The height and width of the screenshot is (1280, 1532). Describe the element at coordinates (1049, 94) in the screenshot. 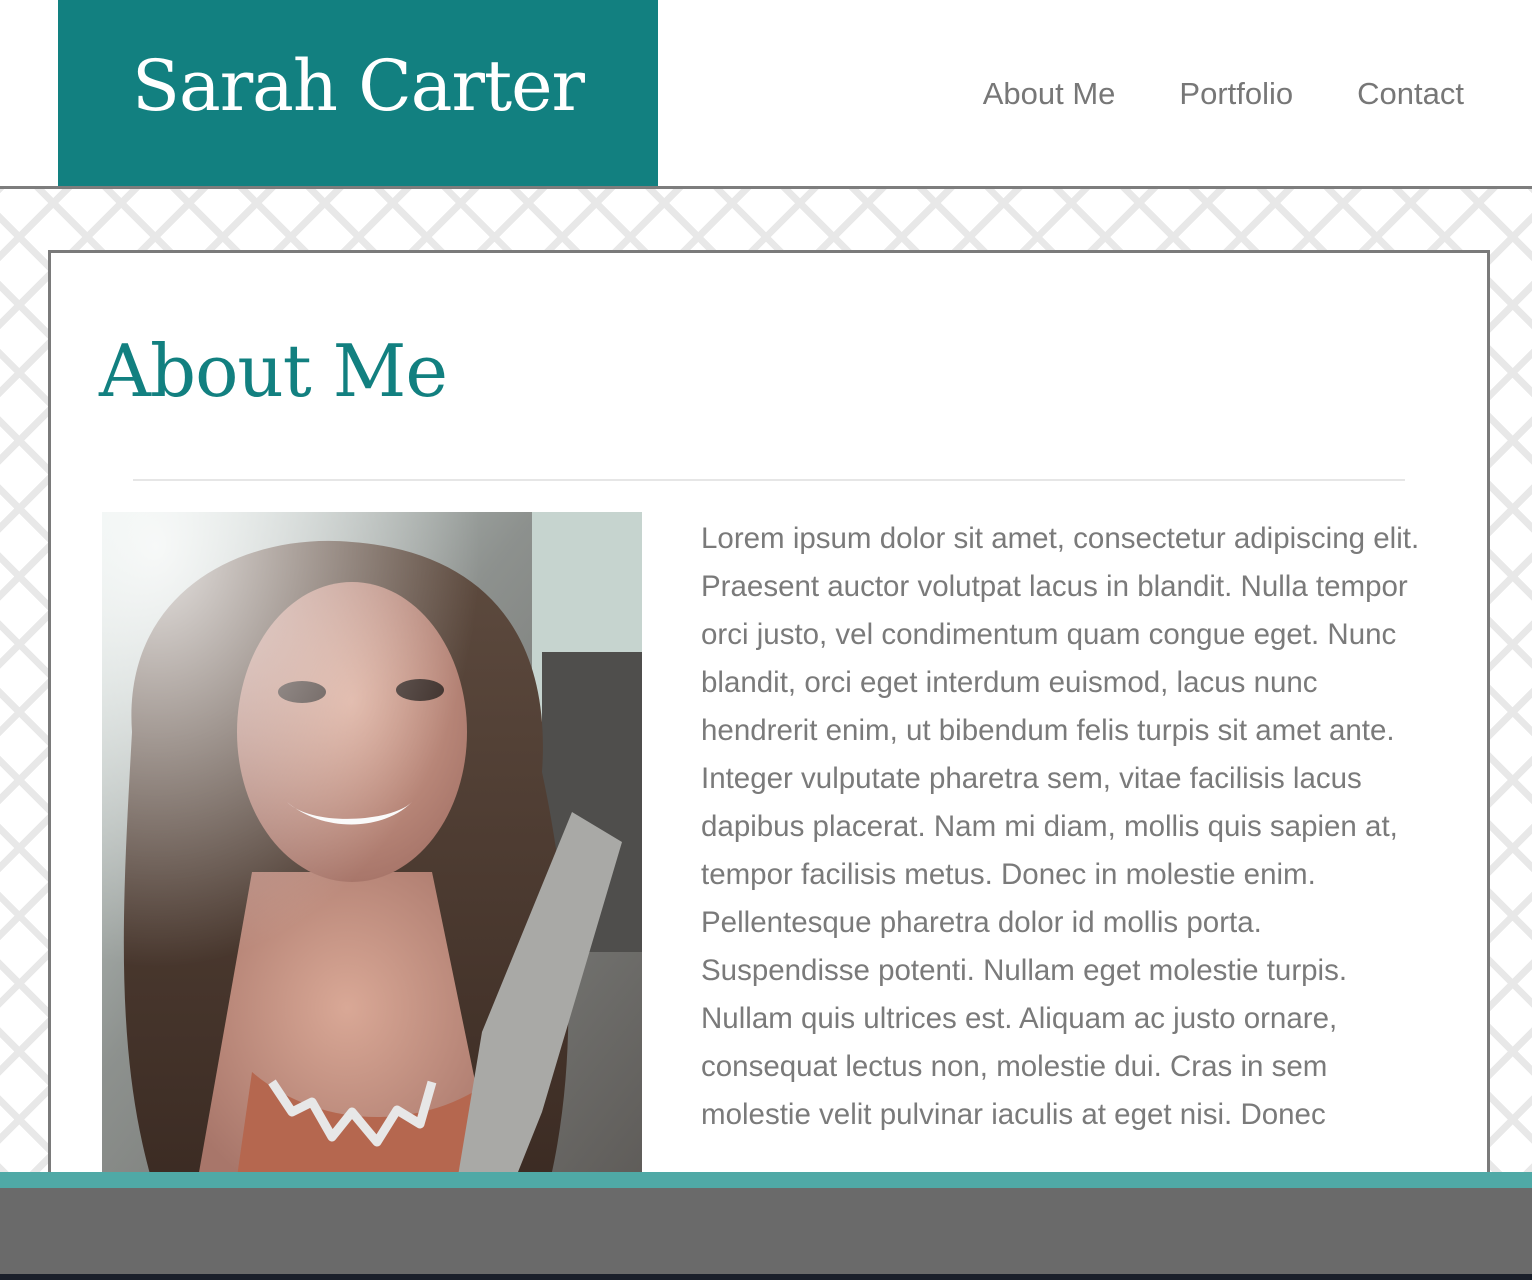

I see `nav-link-about-me: About Me` at that location.